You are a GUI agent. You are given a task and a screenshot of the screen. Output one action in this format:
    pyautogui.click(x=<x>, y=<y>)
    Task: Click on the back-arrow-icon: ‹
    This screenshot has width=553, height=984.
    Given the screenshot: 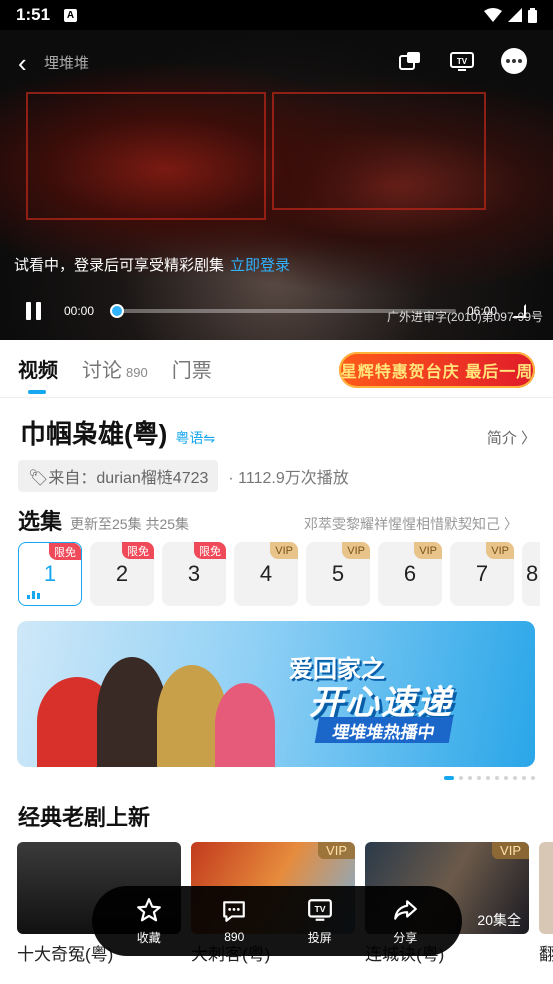 What is the action you would take?
    pyautogui.click(x=22, y=63)
    